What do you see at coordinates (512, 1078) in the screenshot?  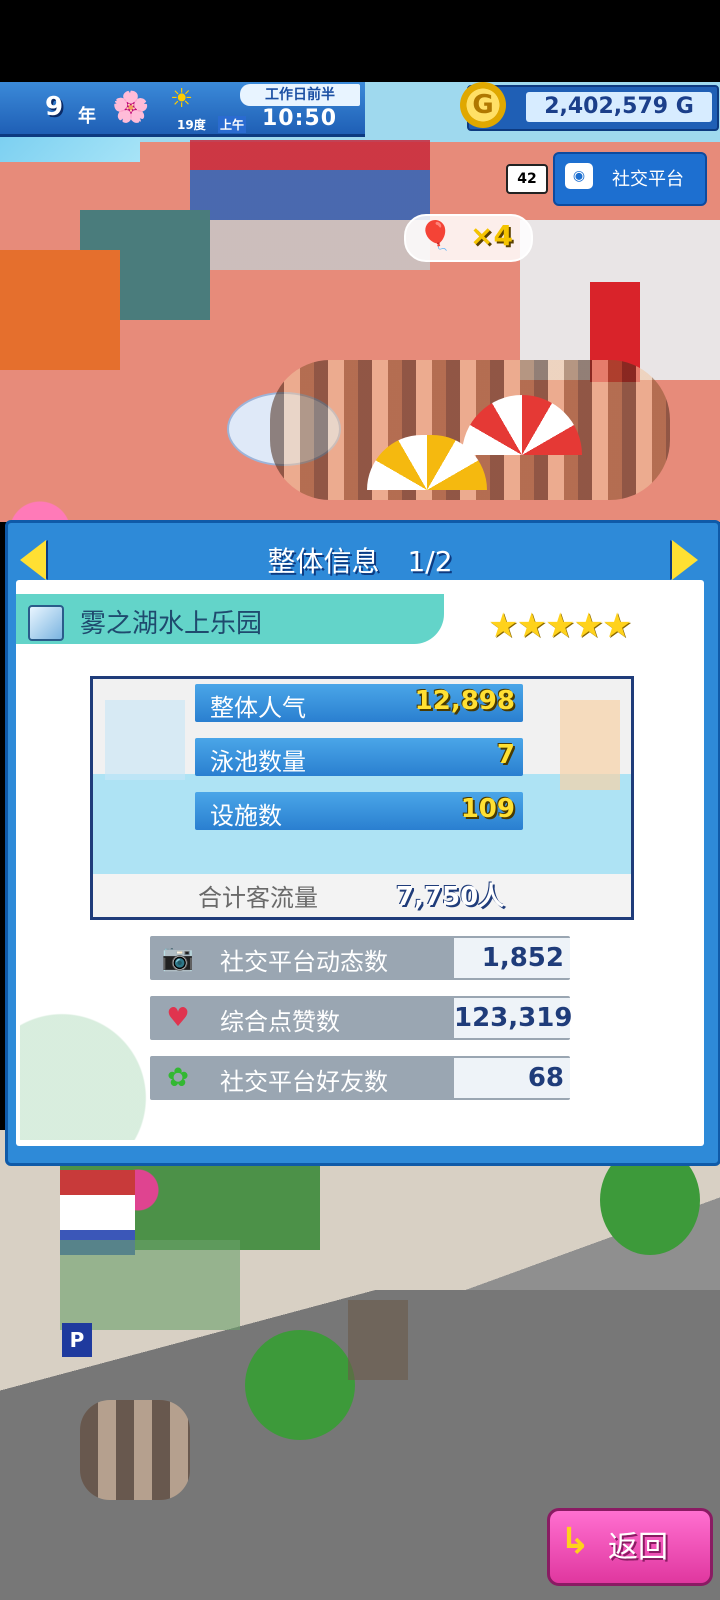 I see `sns-row-value: 68` at bounding box center [512, 1078].